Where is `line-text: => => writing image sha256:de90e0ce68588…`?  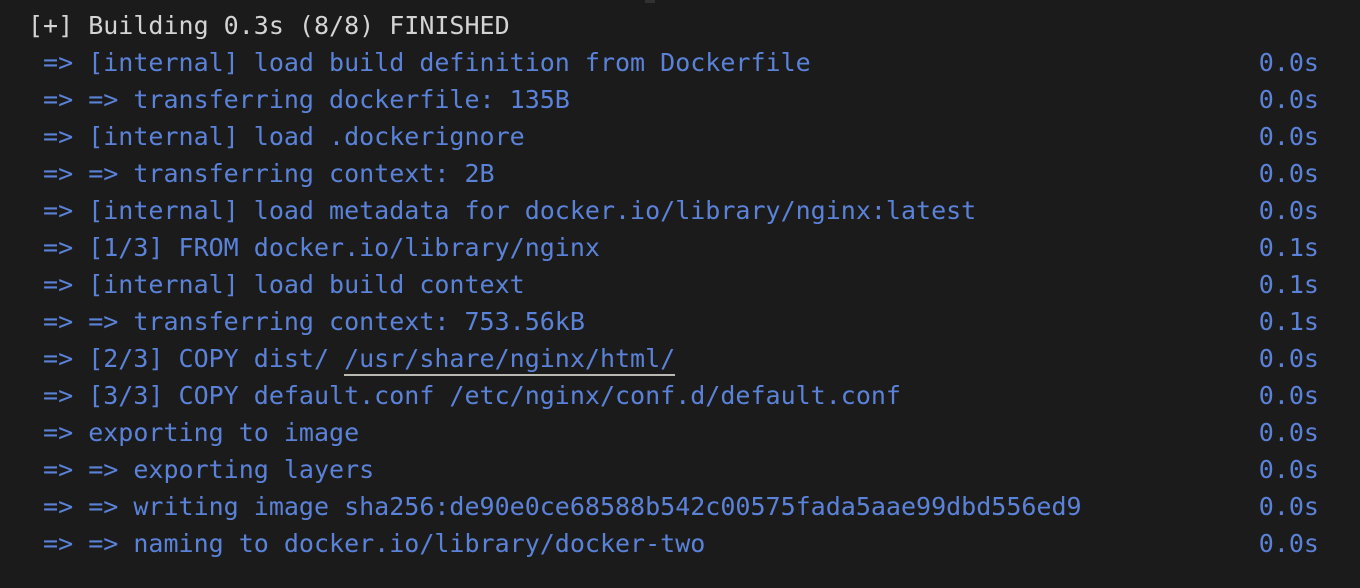 line-text: => => writing image sha256:de90e0ce68588… is located at coordinates (555, 506).